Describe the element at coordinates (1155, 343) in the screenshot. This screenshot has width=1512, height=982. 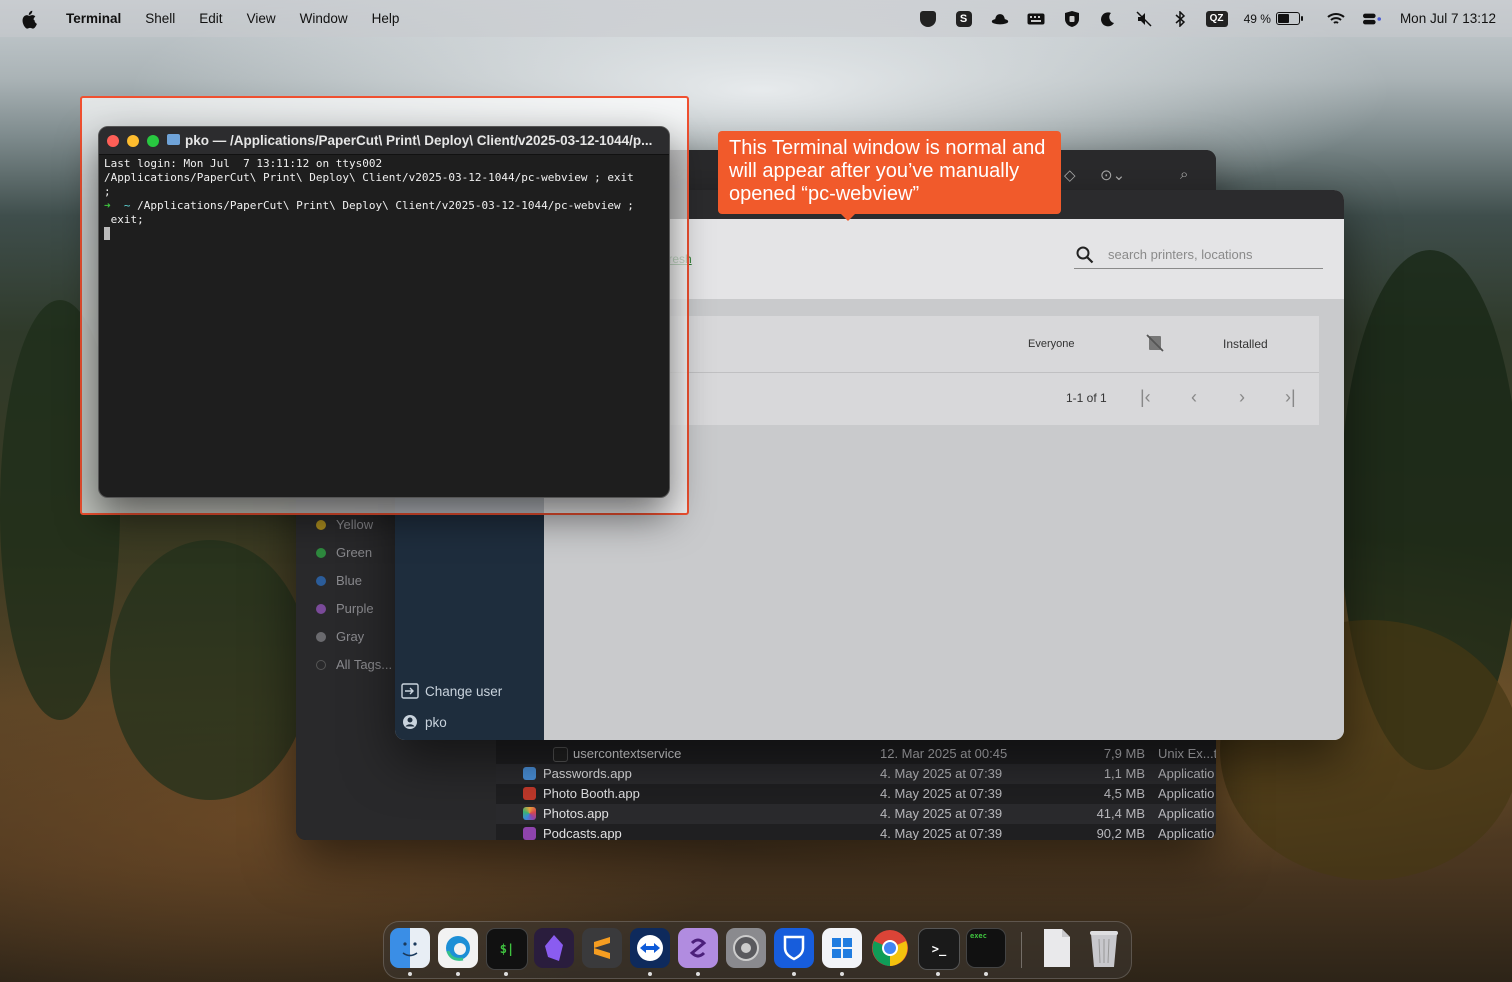
I see `no-restriction-icon` at that location.